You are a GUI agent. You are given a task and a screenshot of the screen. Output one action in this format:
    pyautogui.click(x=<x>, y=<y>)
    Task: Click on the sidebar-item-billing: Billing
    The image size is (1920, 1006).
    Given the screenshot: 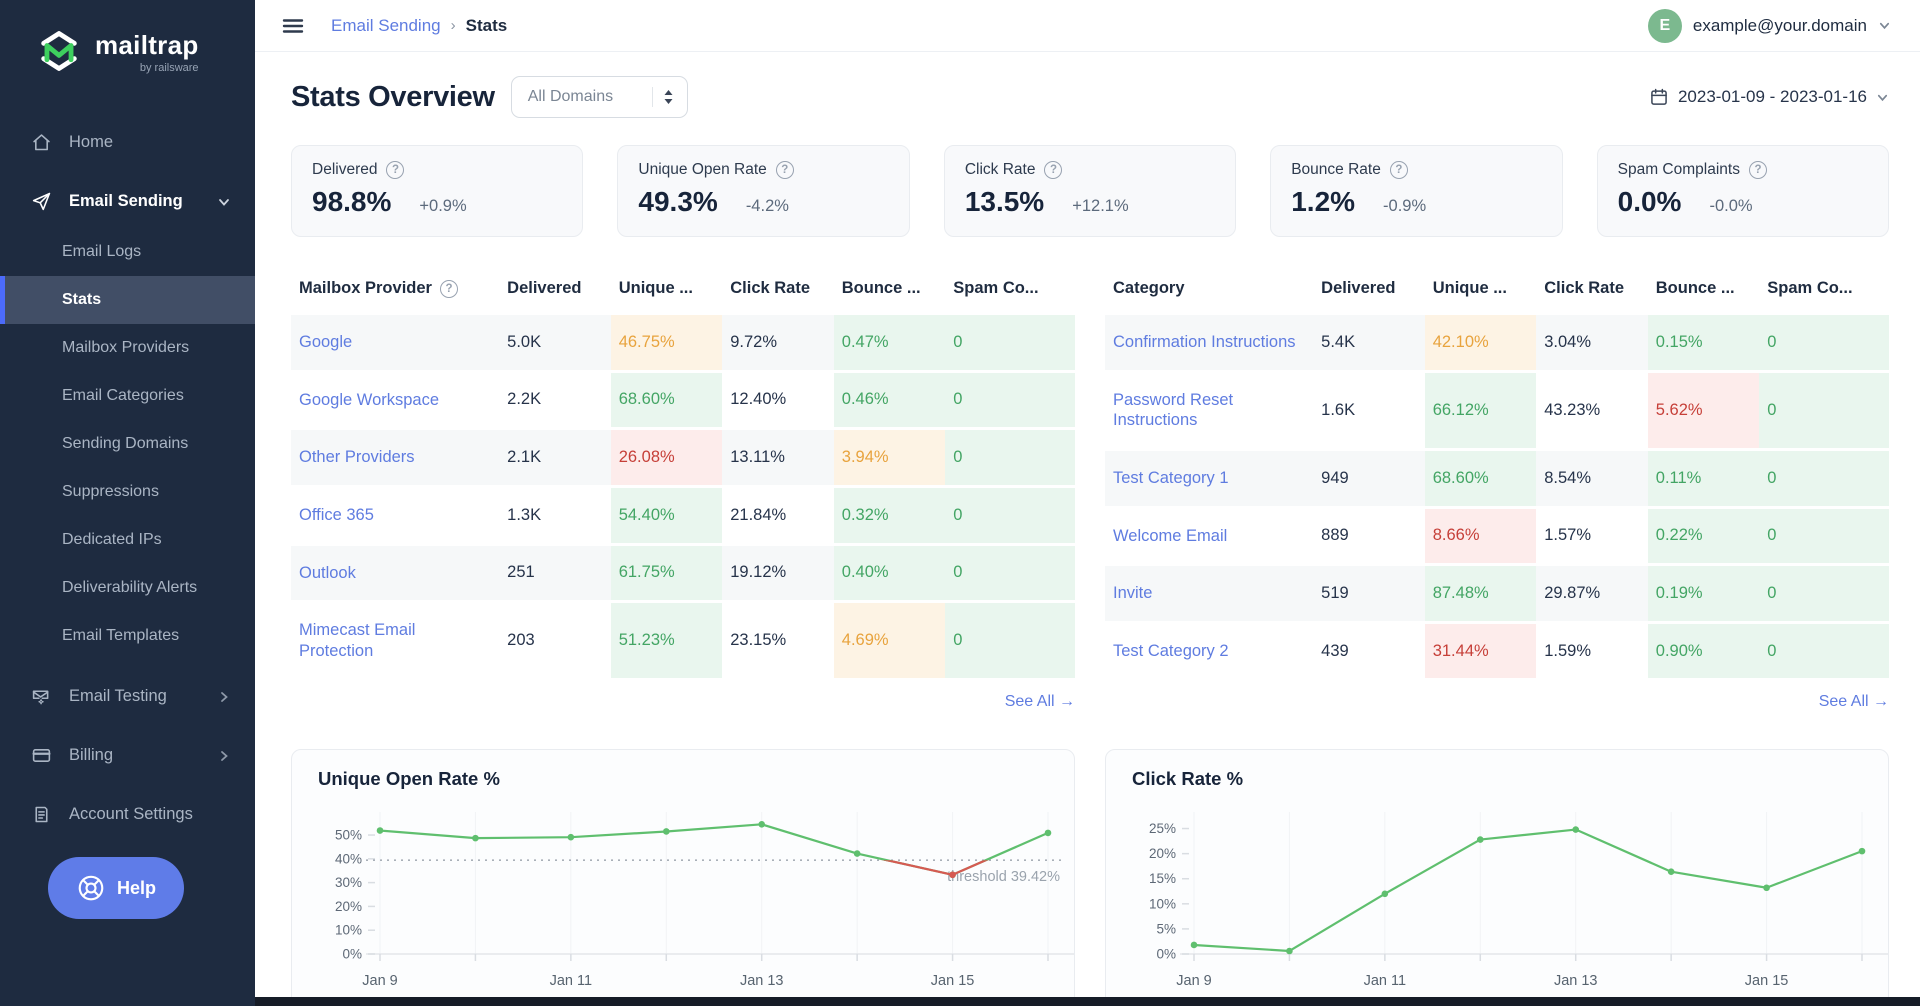 What is the action you would take?
    pyautogui.click(x=127, y=755)
    